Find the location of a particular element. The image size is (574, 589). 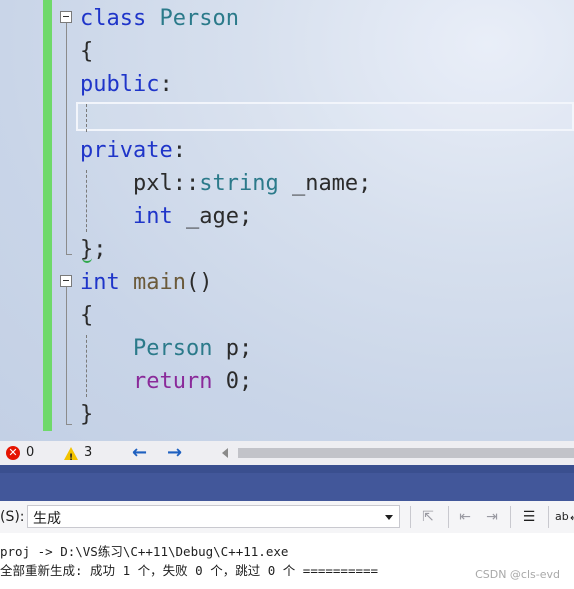

output-source-value: 生成 is located at coordinates (47, 519).